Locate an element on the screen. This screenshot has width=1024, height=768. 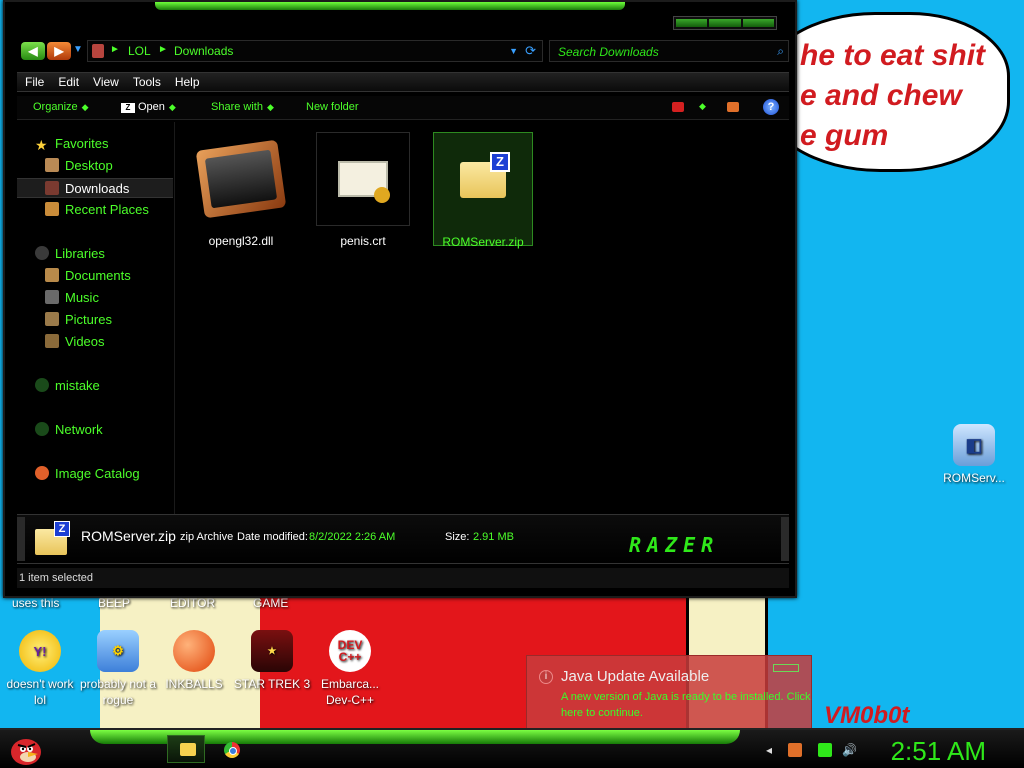
desktop-icon-yahoo-messenger: Y! doesn't work lol is located at coordinates (40, 669).